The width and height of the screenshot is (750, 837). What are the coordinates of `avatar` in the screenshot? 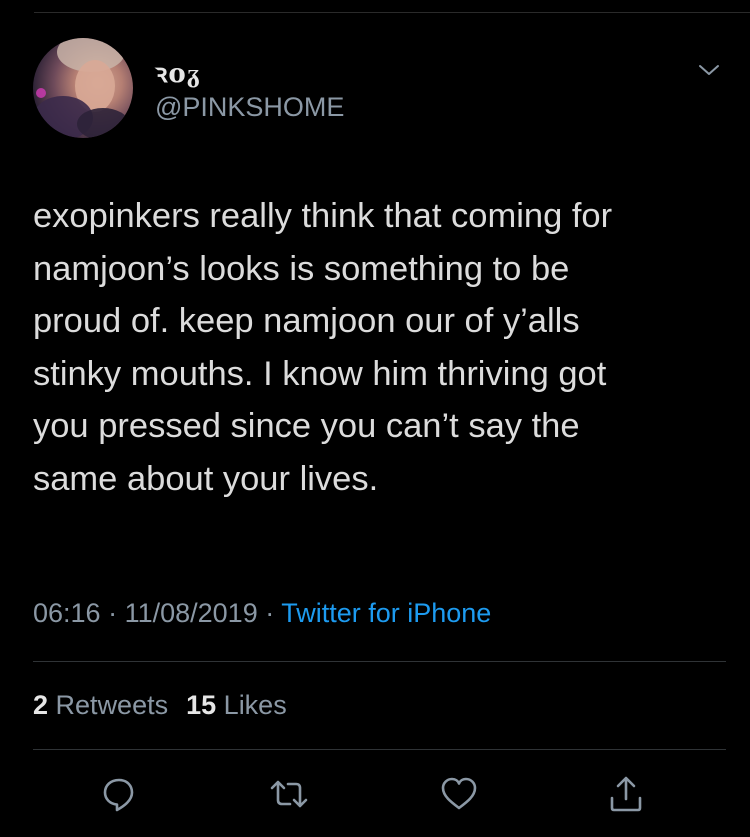 It's located at (83, 88).